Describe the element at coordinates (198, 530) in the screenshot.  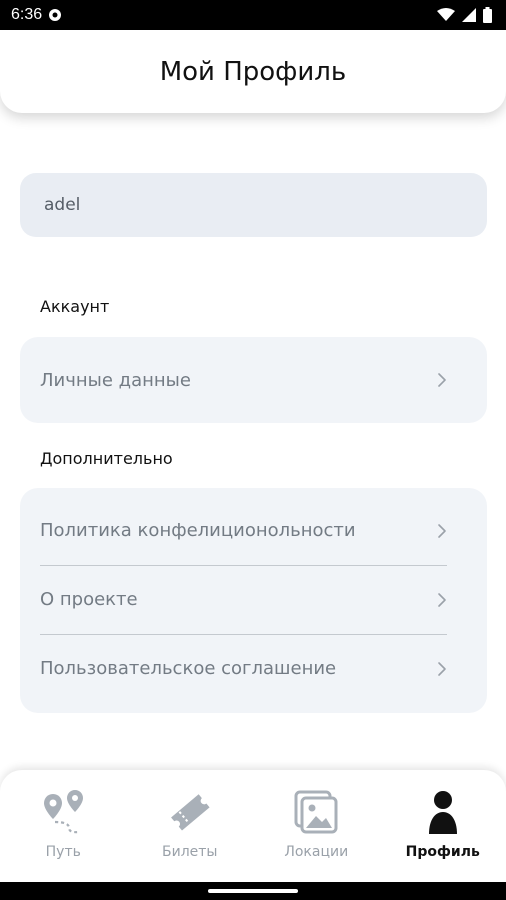
I see `row-label: Политика конфелиционольности` at that location.